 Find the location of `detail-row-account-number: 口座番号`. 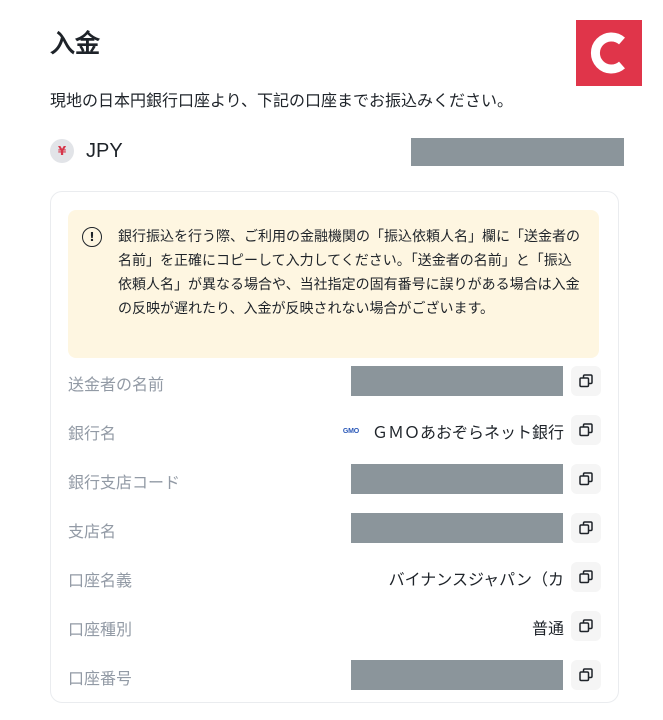

detail-row-account-number: 口座番号 is located at coordinates (334, 675).